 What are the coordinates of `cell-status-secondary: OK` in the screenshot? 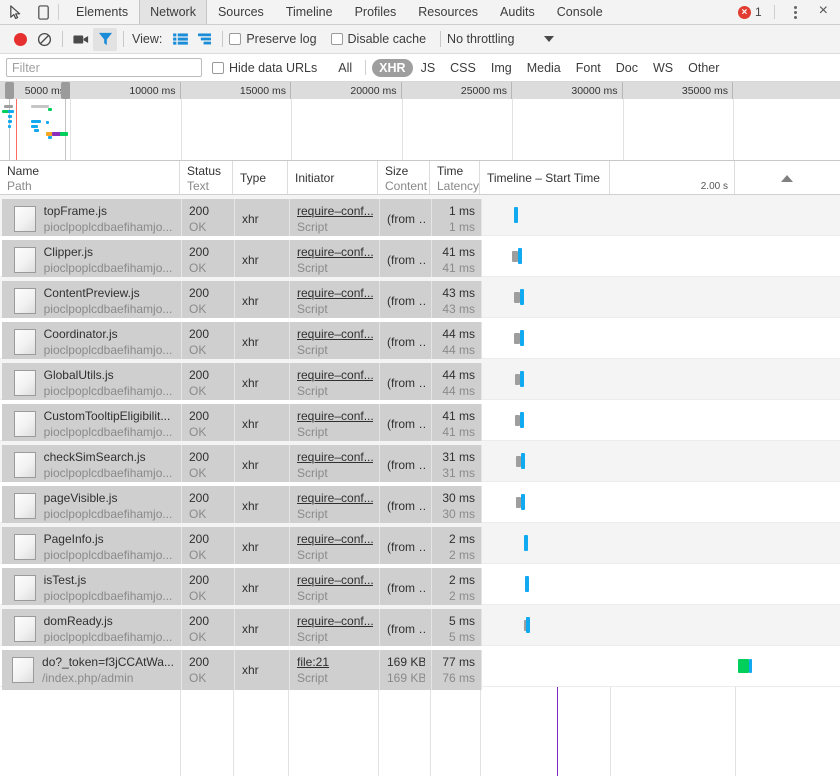 It's located at (198, 227).